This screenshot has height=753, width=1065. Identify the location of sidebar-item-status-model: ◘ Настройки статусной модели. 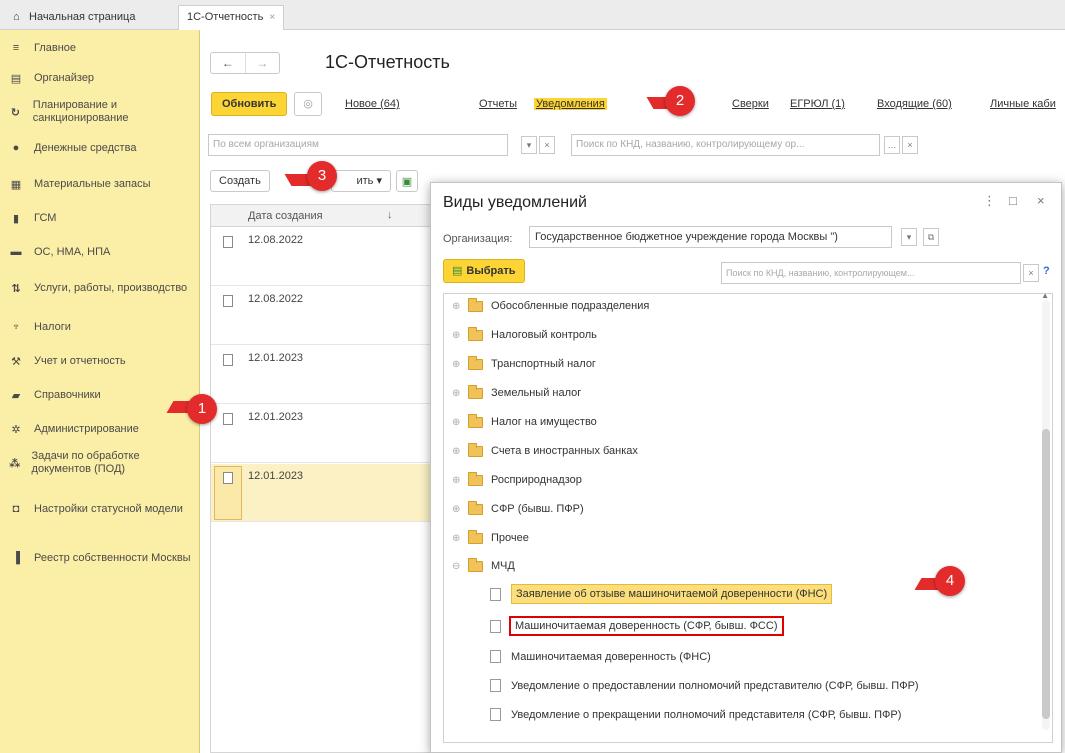
(100, 509).